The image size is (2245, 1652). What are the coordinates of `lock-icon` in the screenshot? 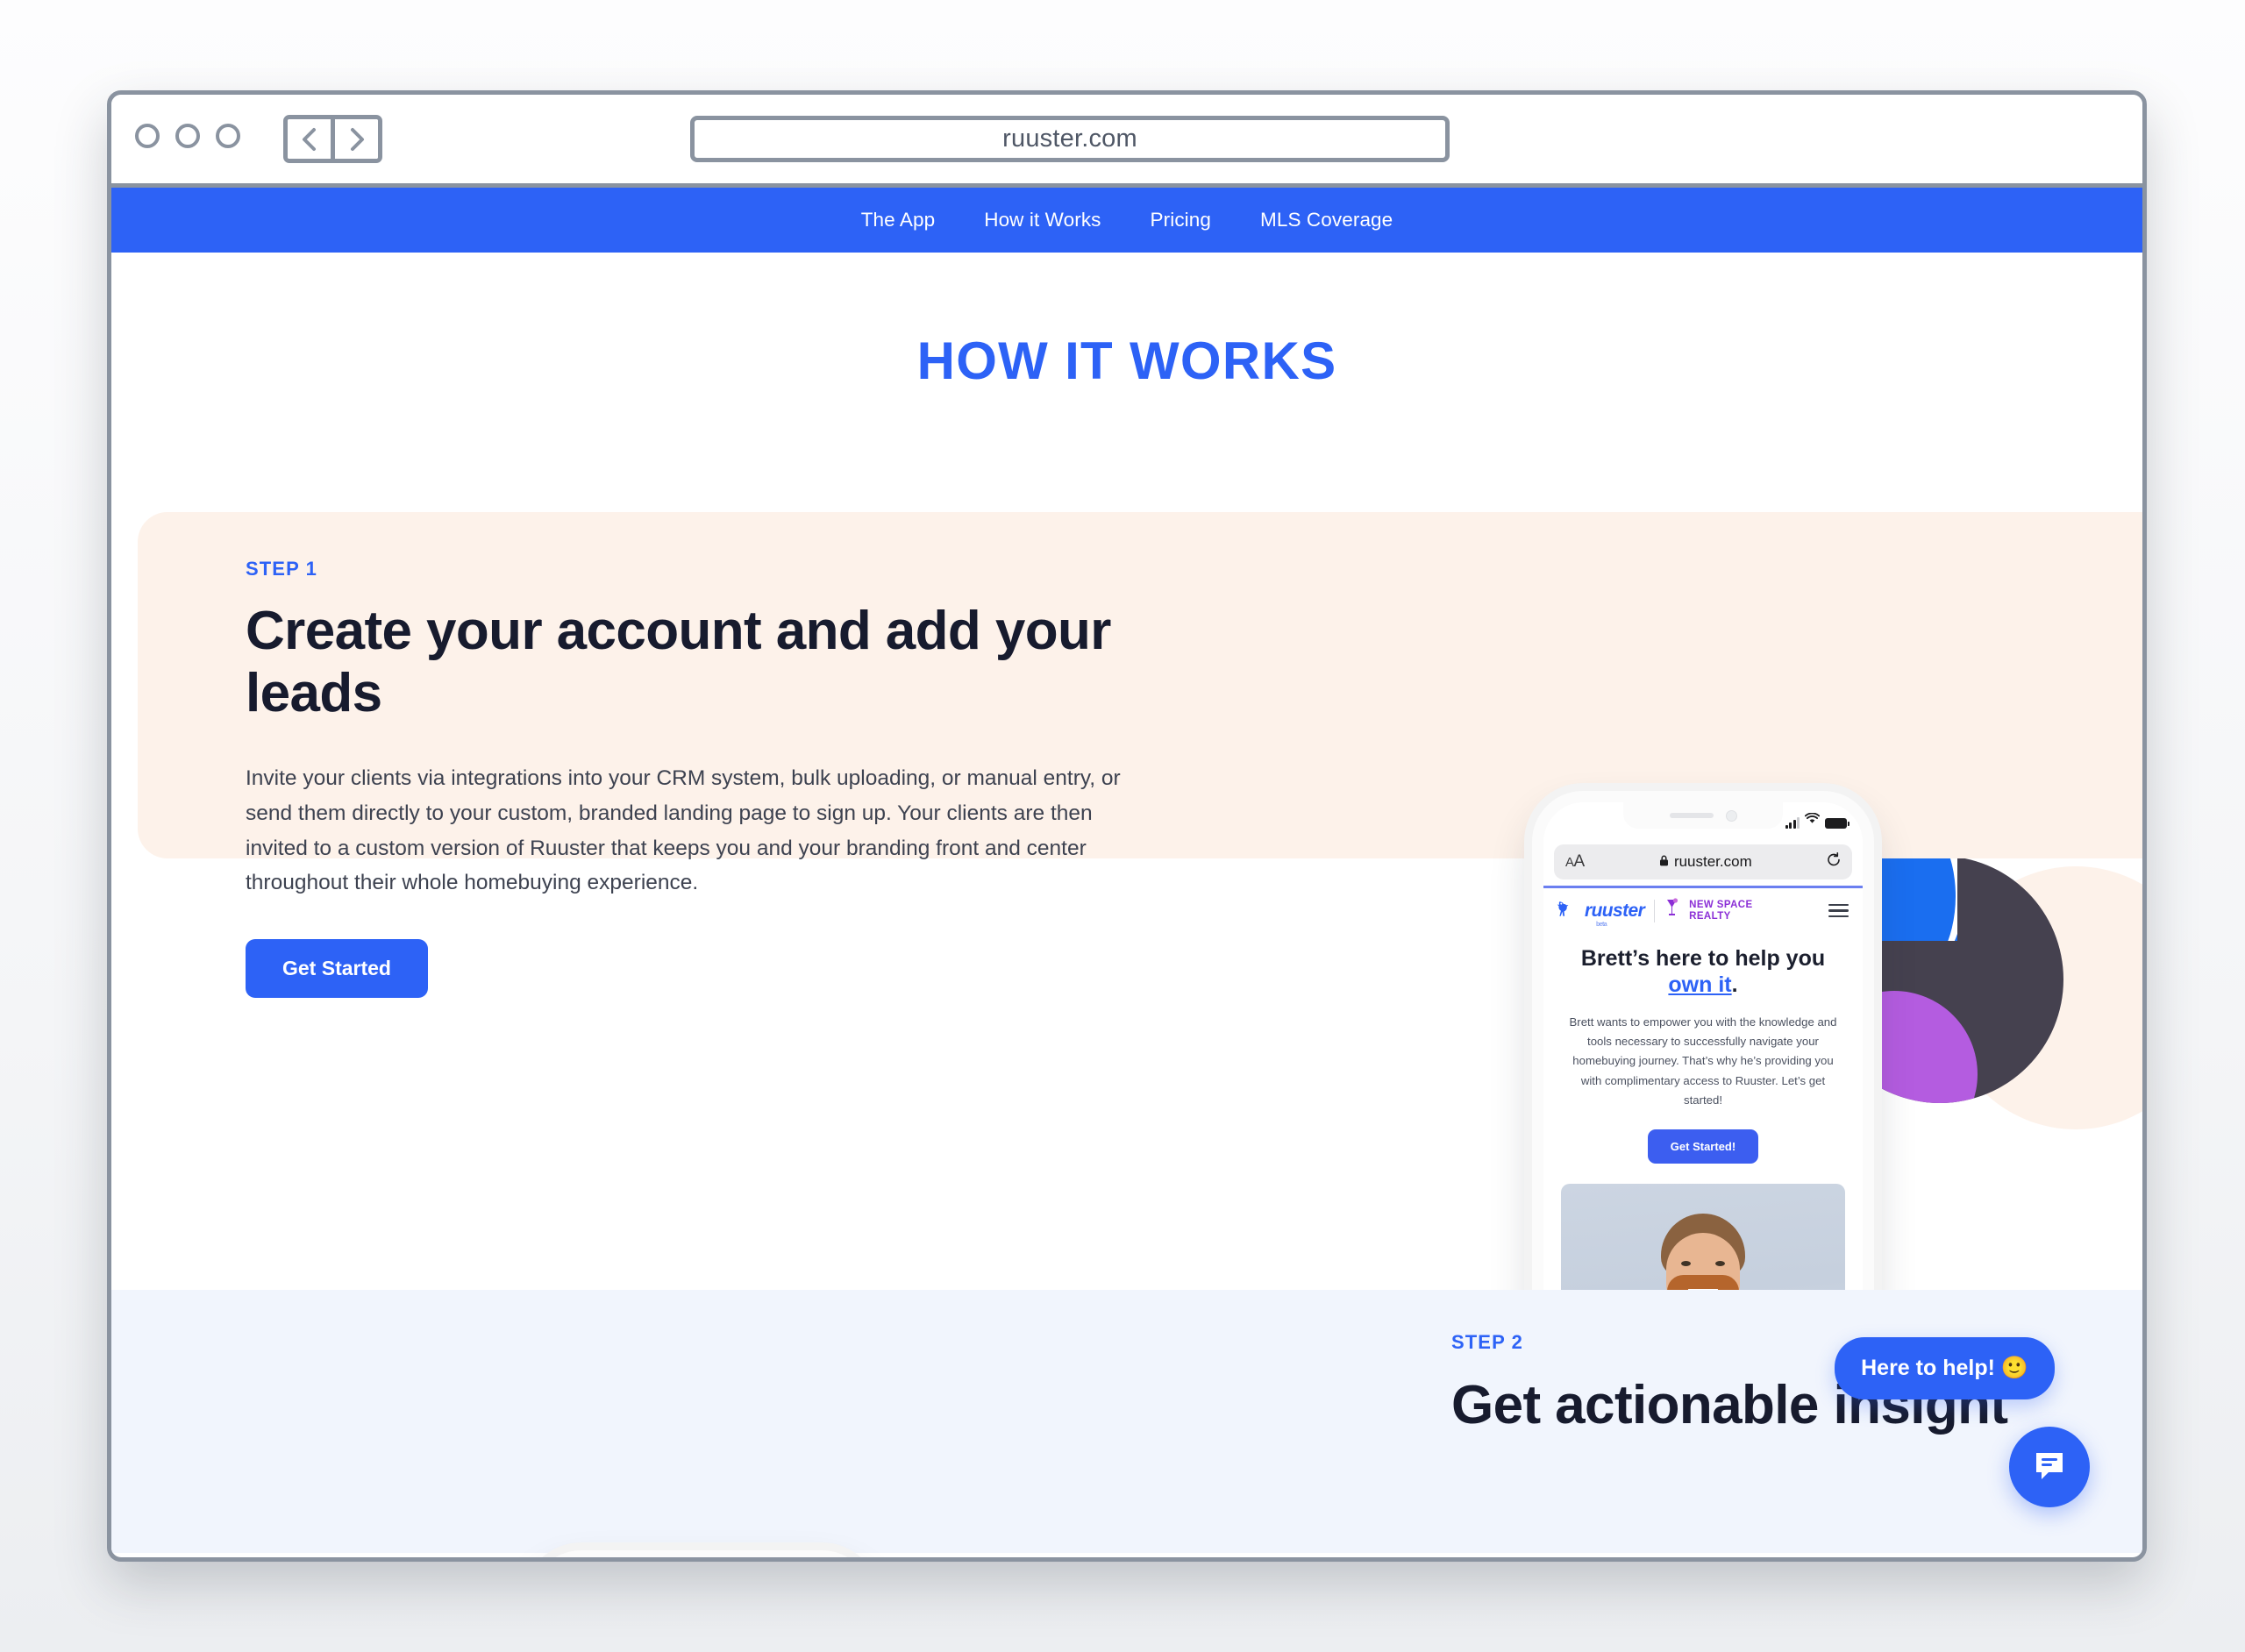 It's located at (1664, 862).